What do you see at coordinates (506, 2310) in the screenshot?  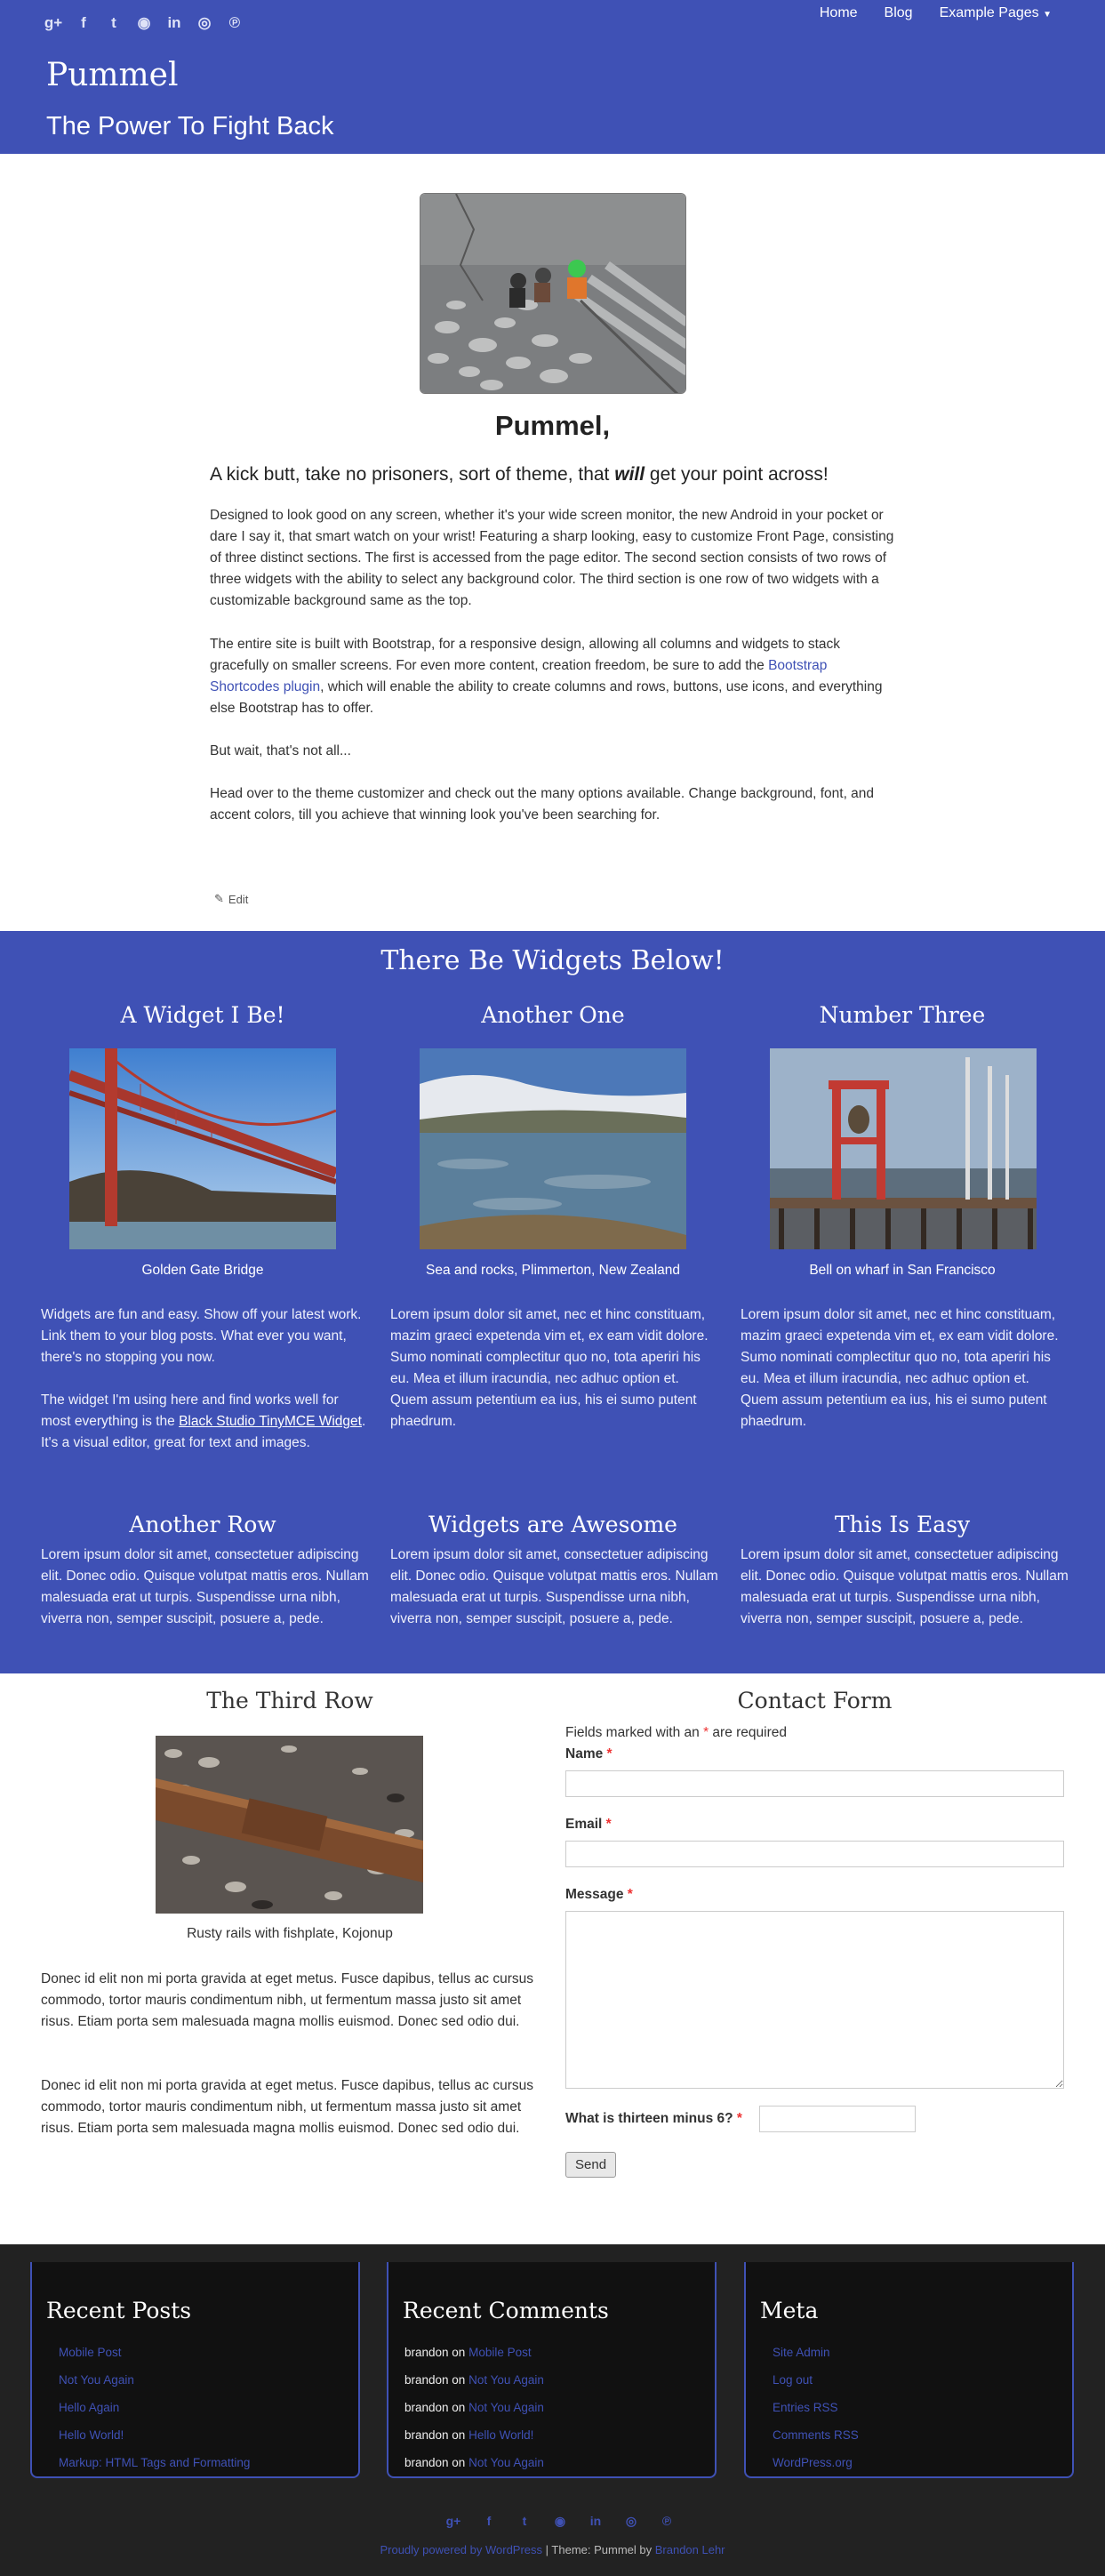 I see `recent-comments-title: Recent Comments` at bounding box center [506, 2310].